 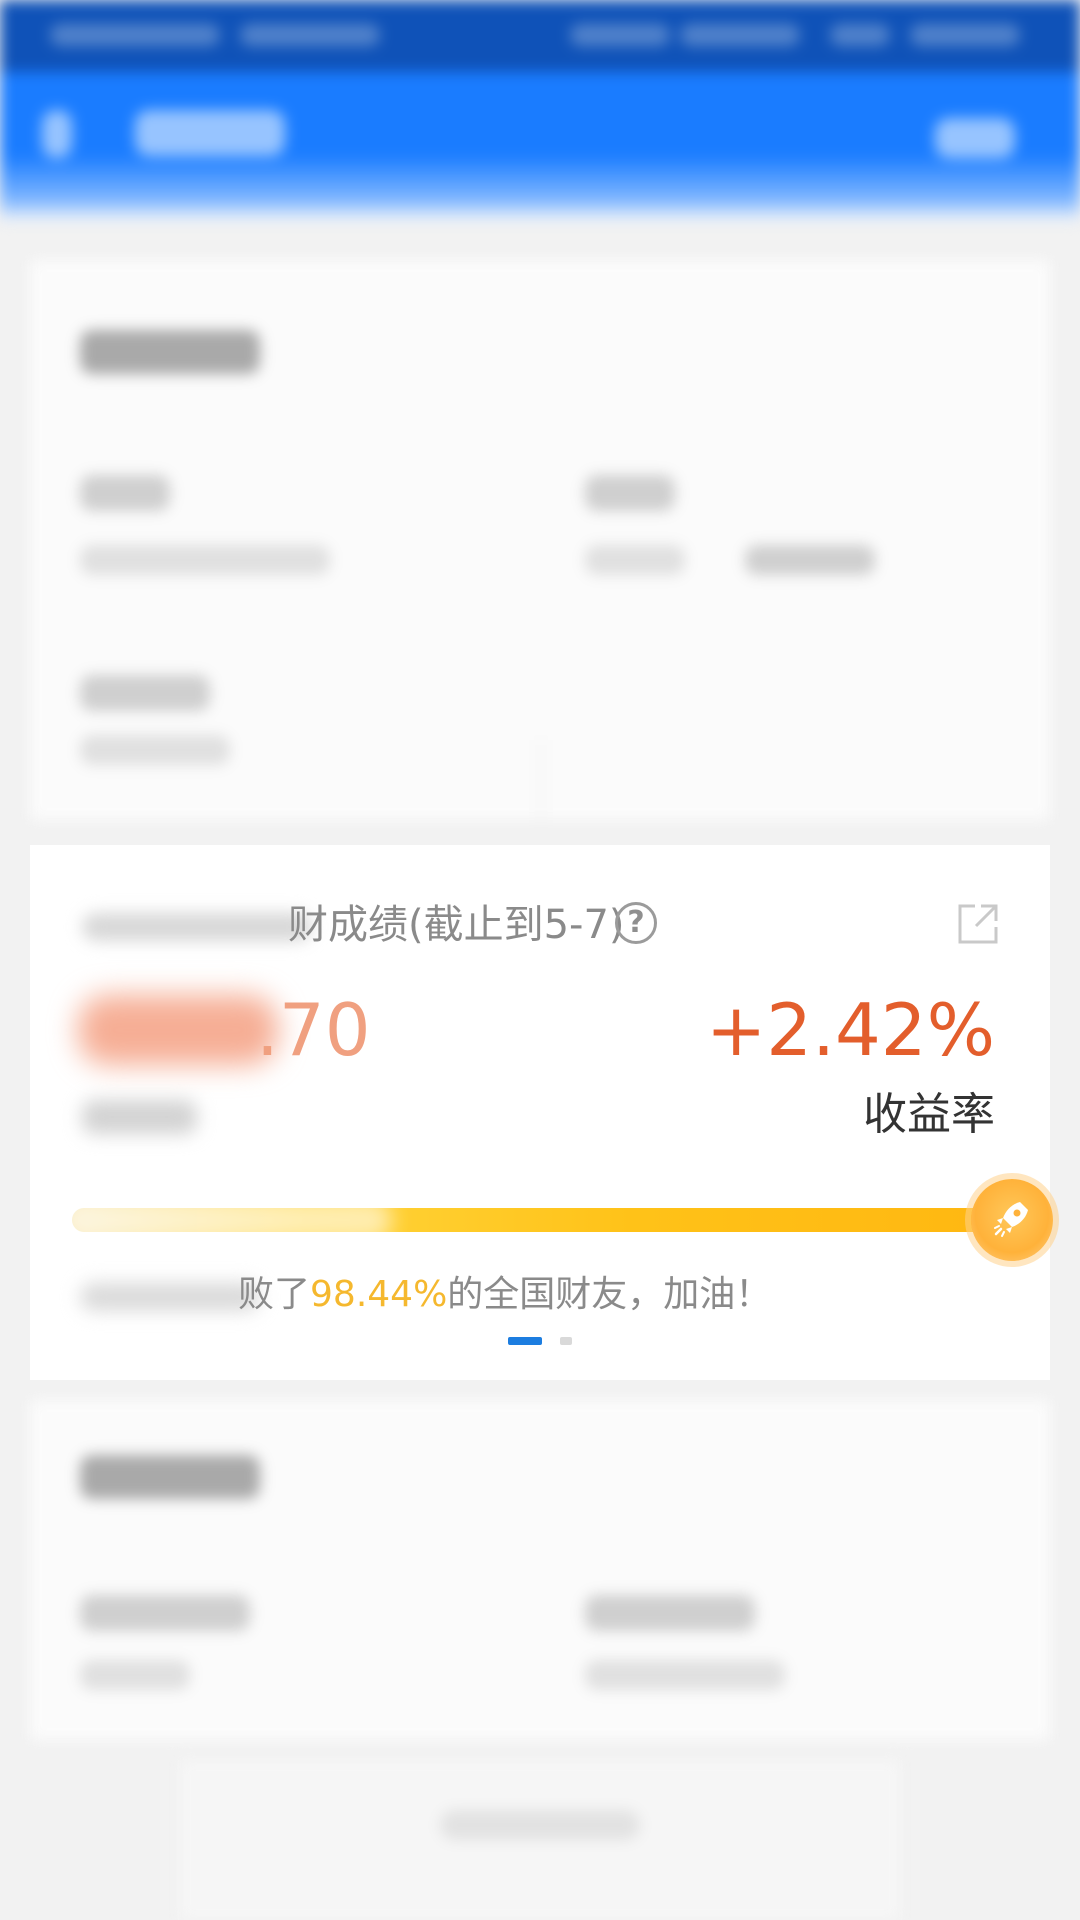 What do you see at coordinates (540, 36) in the screenshot?
I see `status-bar` at bounding box center [540, 36].